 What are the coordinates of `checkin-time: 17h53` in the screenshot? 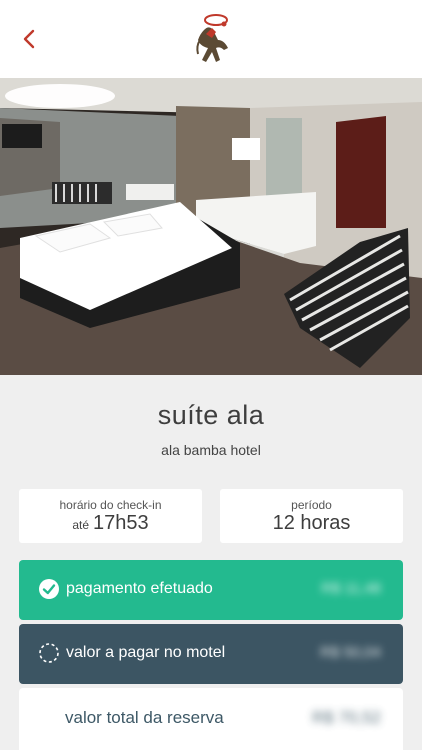 It's located at (121, 523).